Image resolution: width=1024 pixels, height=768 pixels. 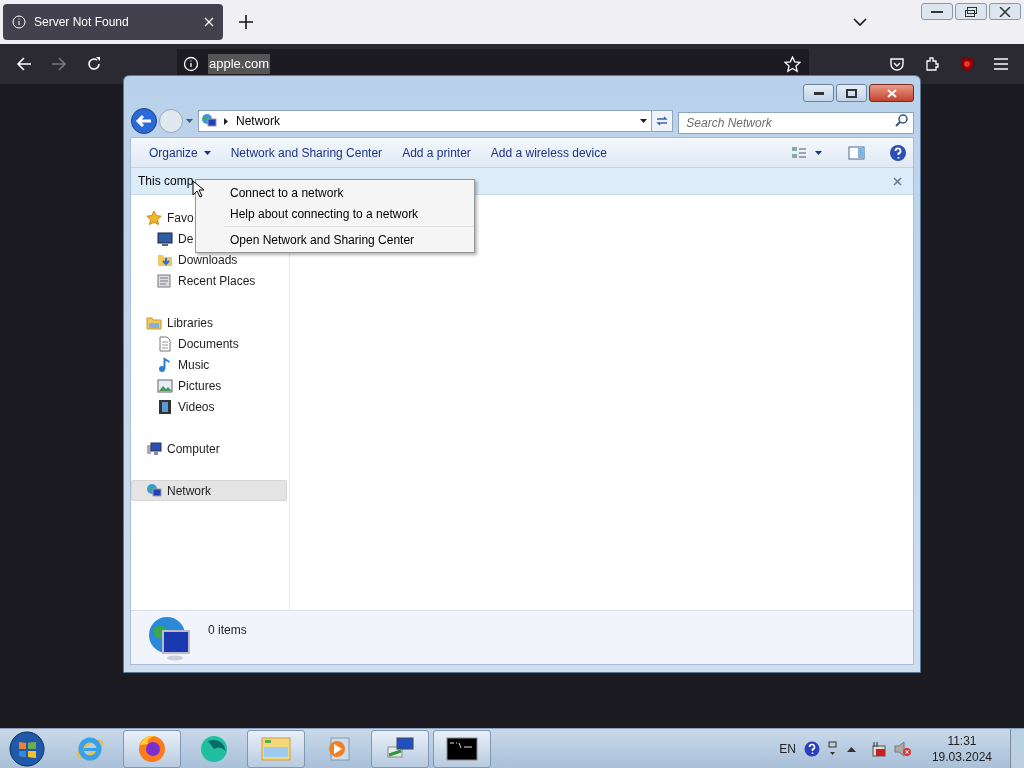 What do you see at coordinates (227, 630) in the screenshot?
I see `item-count: 0 items` at bounding box center [227, 630].